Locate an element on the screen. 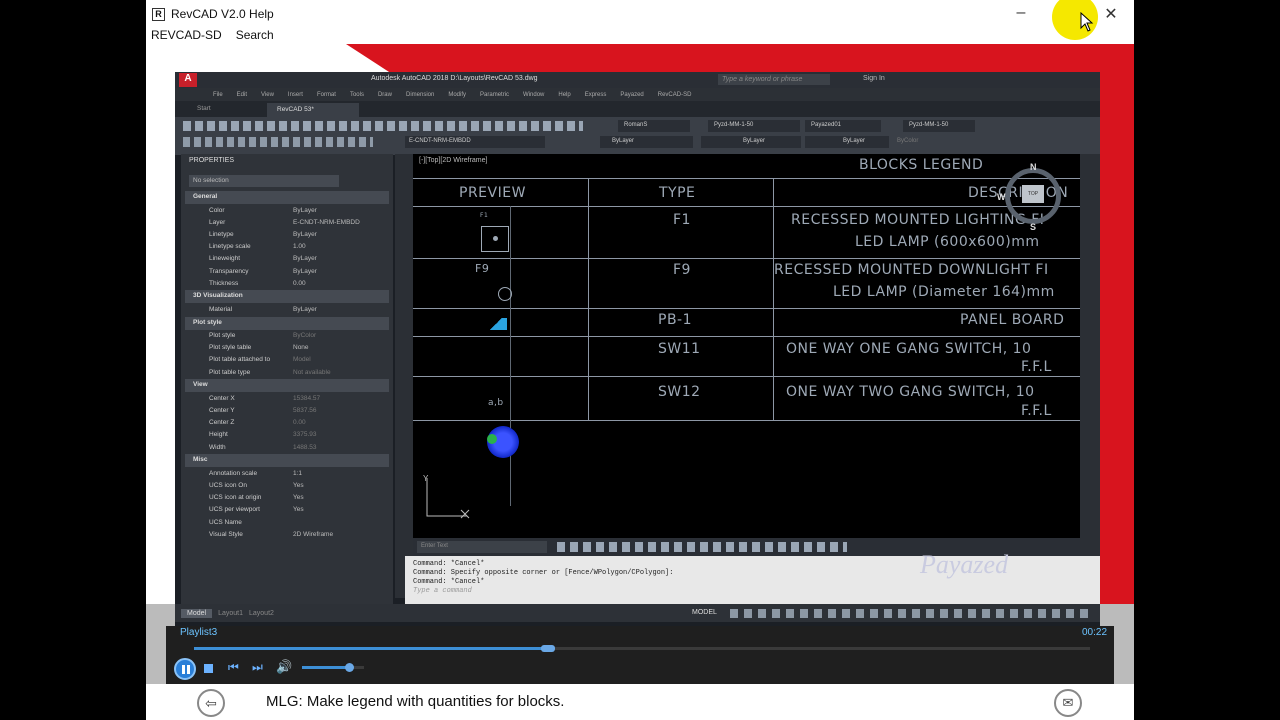  tab-start: Start is located at coordinates (204, 108).